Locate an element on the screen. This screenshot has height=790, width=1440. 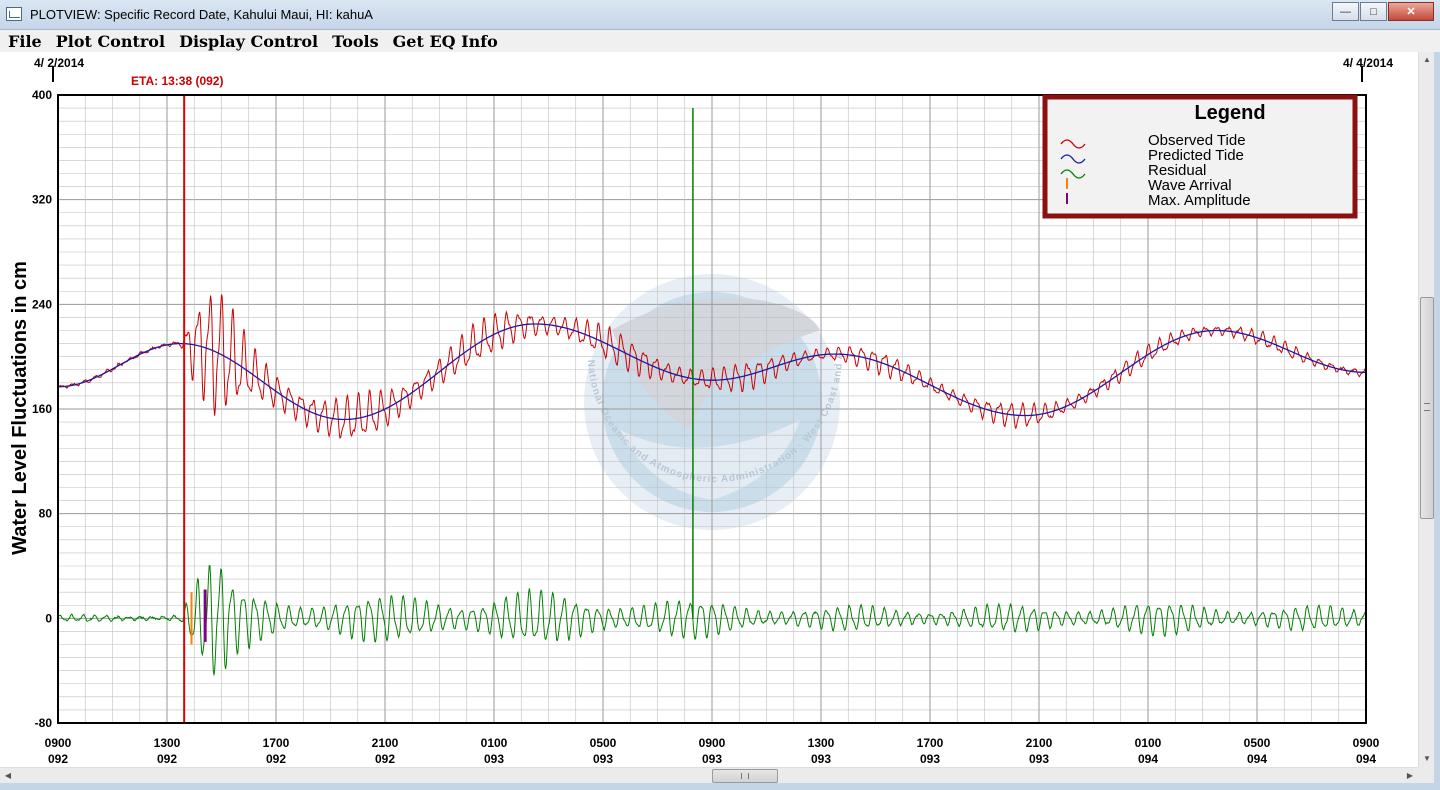
maximize-button: □ is located at coordinates (1373, 11).